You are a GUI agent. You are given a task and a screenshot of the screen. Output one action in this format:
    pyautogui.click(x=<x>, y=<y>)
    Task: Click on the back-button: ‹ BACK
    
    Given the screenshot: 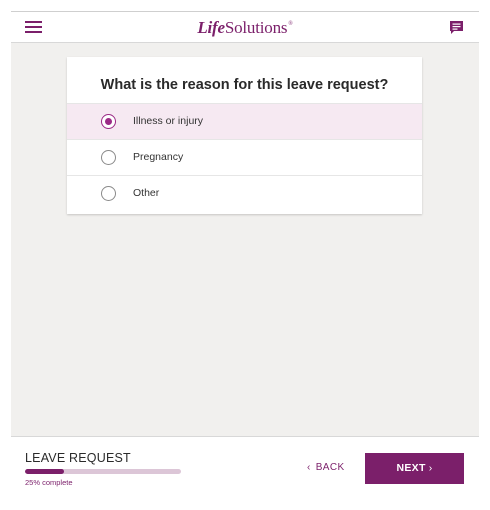 What is the action you would take?
    pyautogui.click(x=326, y=467)
    